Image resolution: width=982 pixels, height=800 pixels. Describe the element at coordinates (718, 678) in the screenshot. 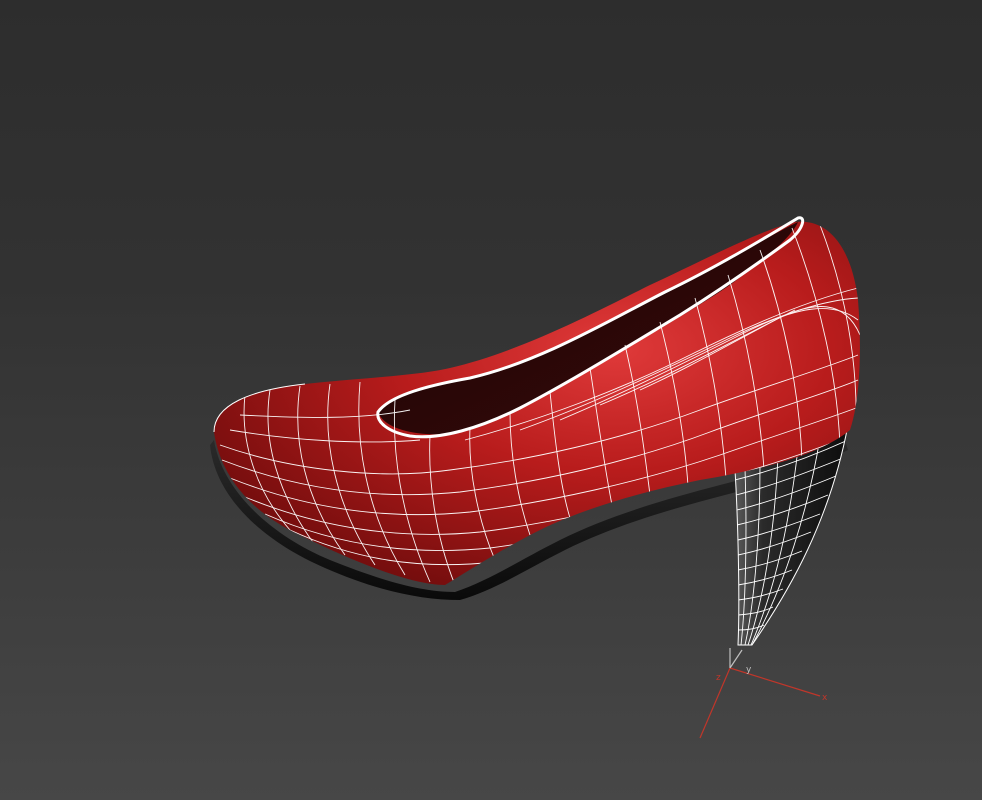

I see `gizmo-z-label: z` at that location.